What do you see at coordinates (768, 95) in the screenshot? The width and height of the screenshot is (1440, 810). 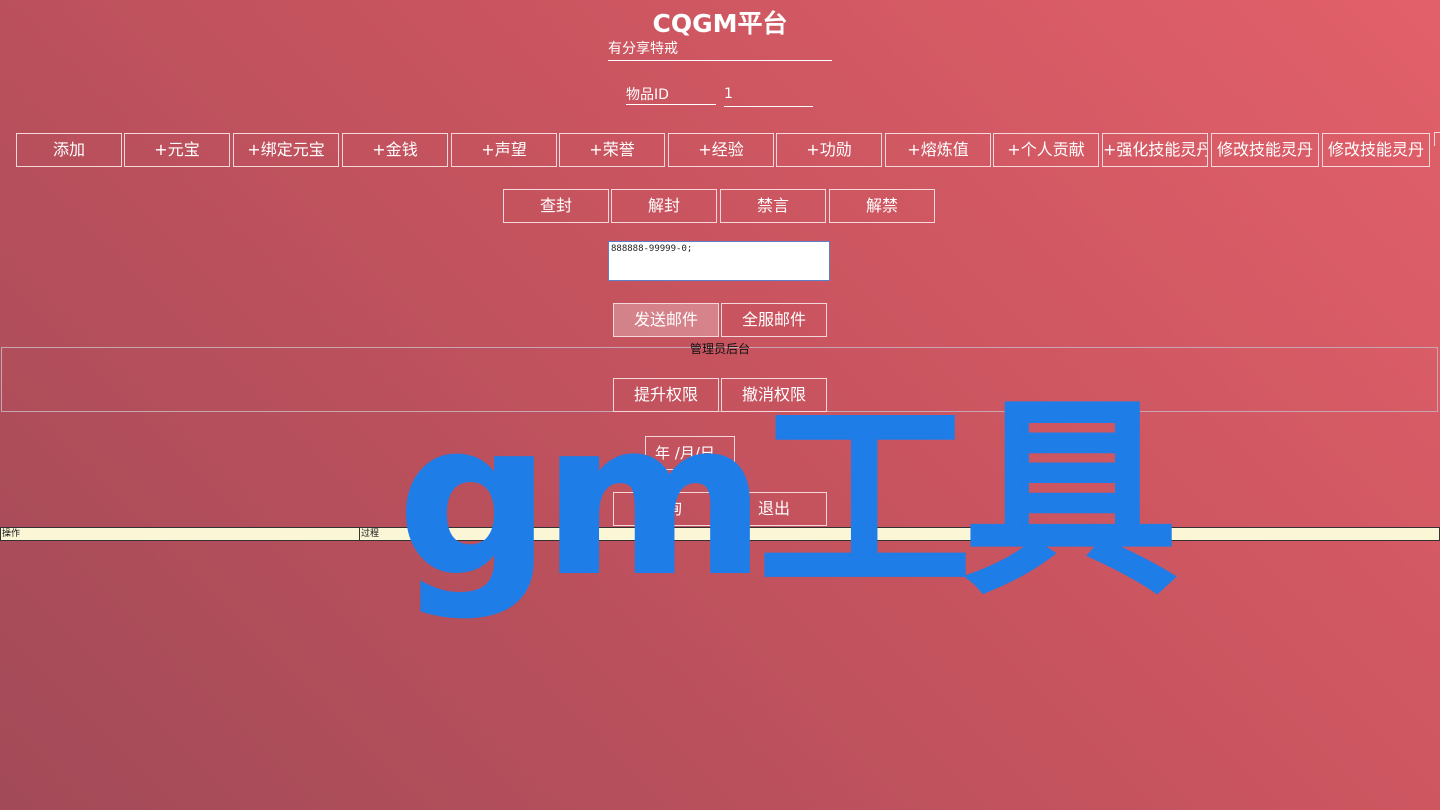 I see `item-id-input` at bounding box center [768, 95].